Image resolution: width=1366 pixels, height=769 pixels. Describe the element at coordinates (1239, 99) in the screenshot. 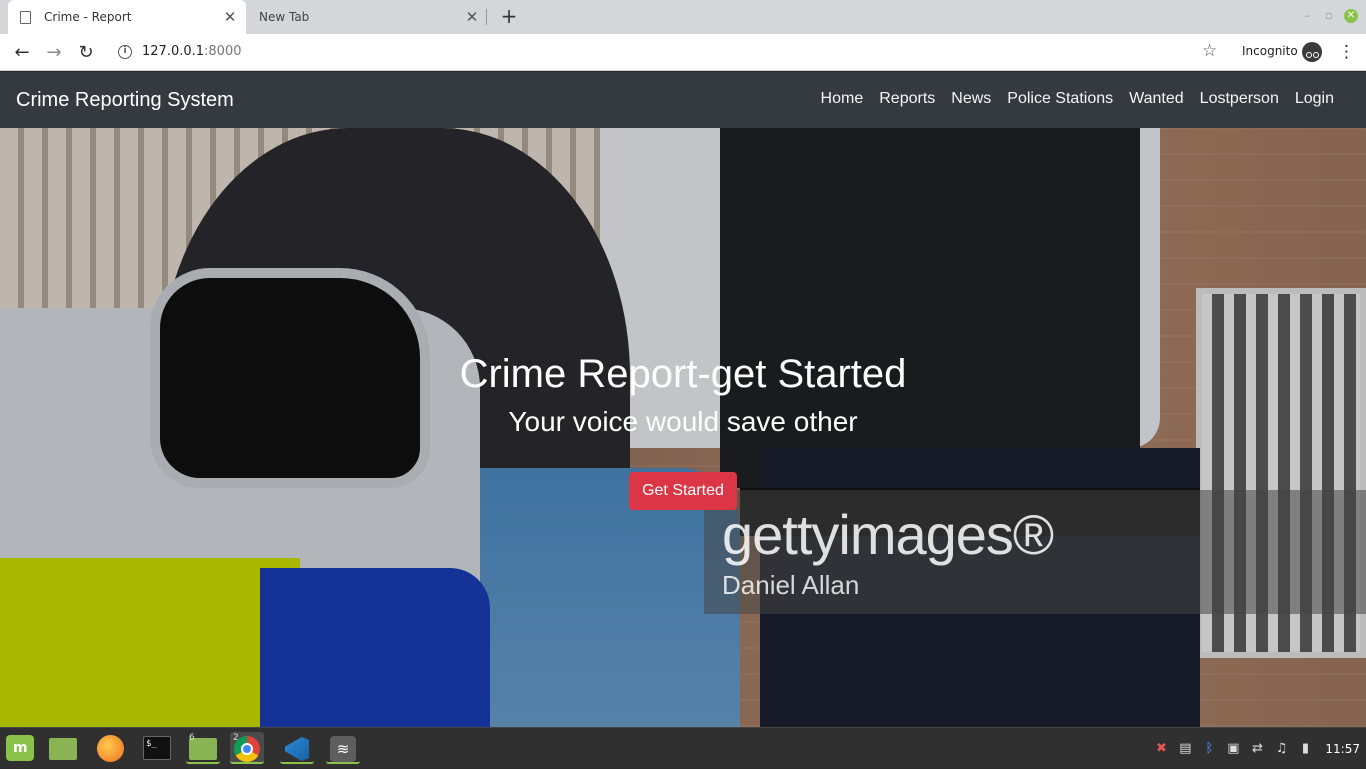

I see `nav-lostperson: Lostperson` at that location.